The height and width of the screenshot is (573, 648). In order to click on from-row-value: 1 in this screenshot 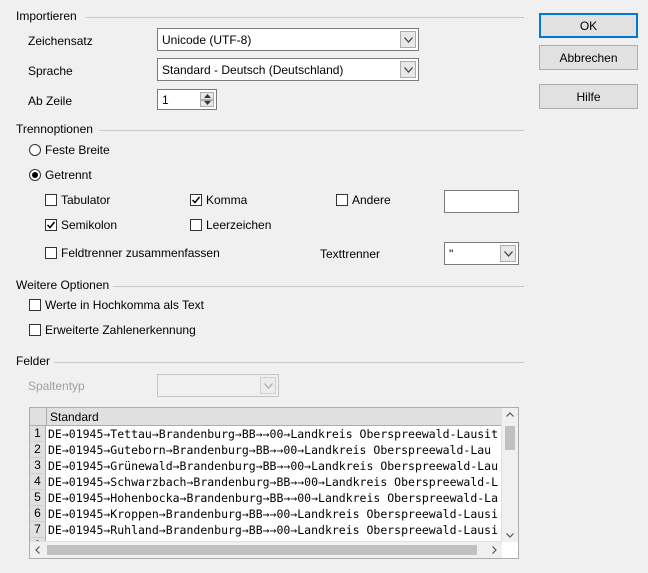, I will do `click(165, 99)`.